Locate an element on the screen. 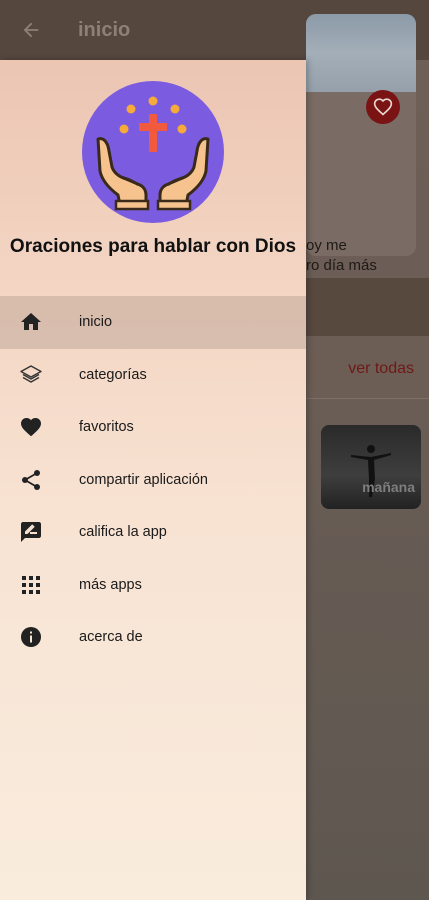 The width and height of the screenshot is (429, 900). menu-item-califica: califica la app is located at coordinates (153, 532).